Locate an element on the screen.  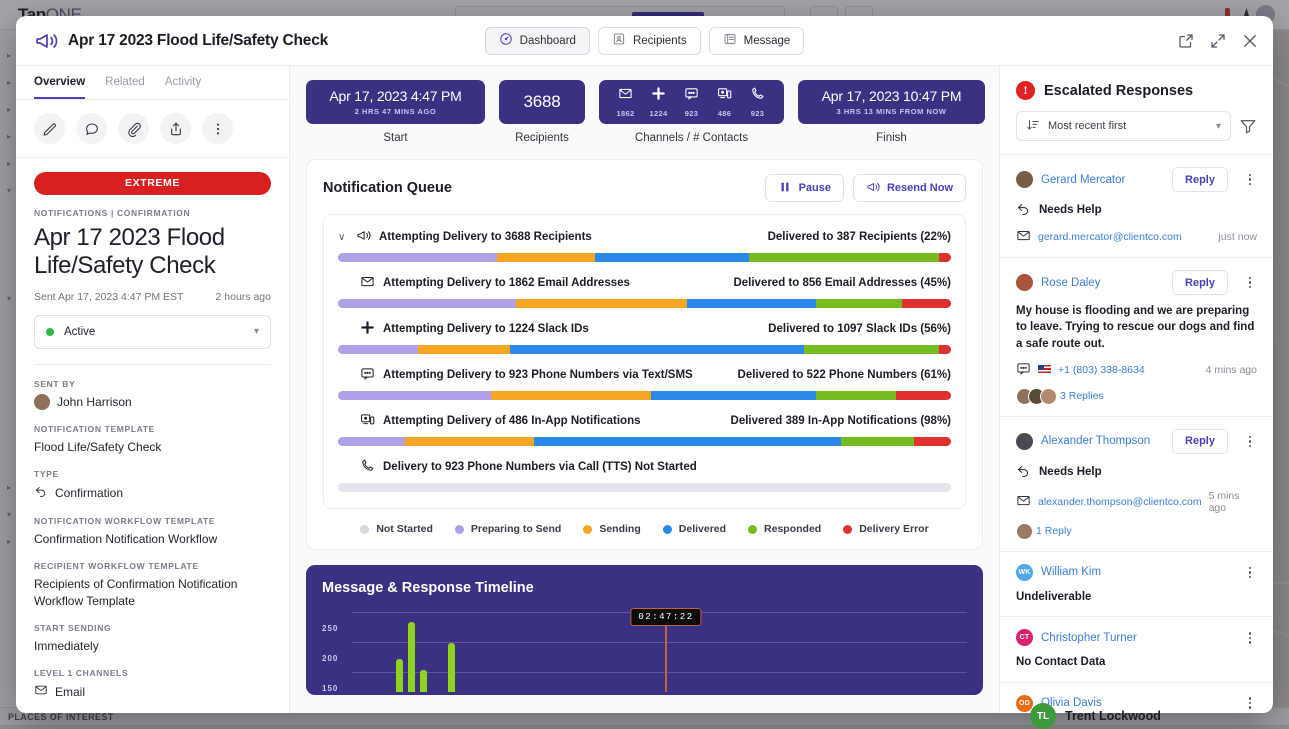
response-replies-count: 1 Reply is located at coordinates (1054, 531).